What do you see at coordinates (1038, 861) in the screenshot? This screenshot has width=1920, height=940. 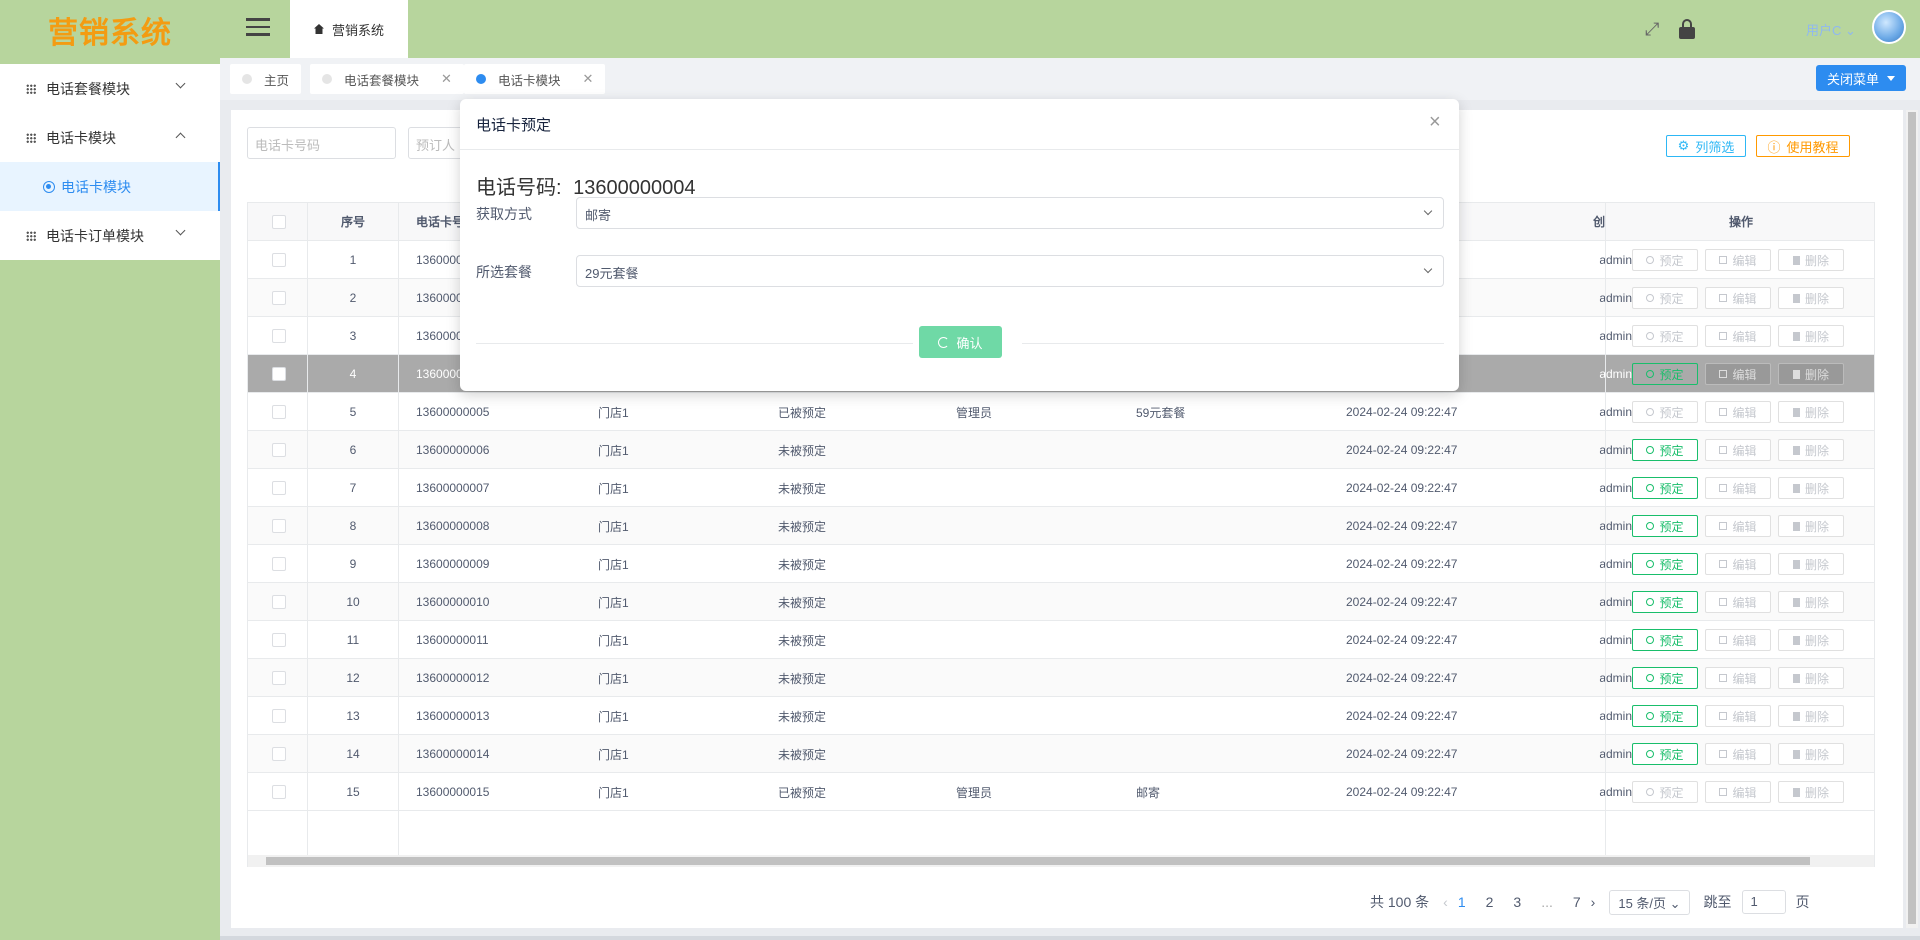 I see `horizontal-scrollbar-thumb` at bounding box center [1038, 861].